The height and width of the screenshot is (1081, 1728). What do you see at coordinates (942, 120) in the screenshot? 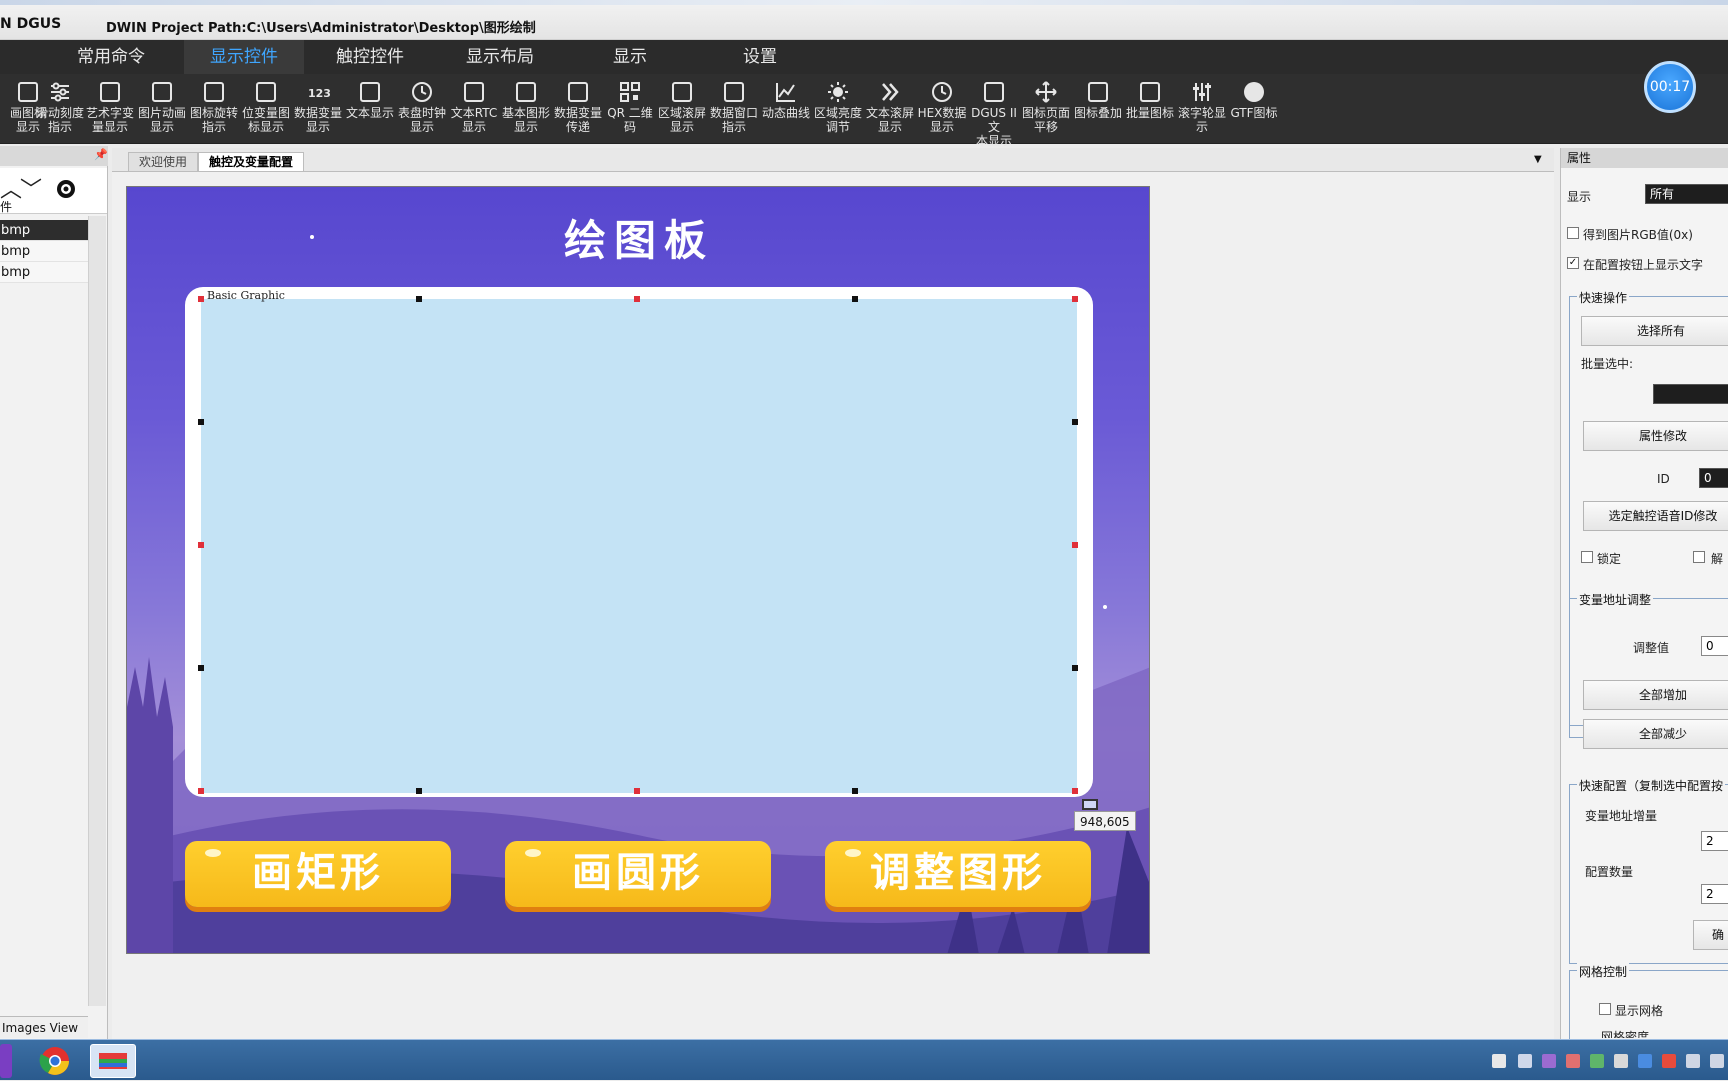
I see `toolbar-button-label: HEX数据 显示` at bounding box center [942, 120].